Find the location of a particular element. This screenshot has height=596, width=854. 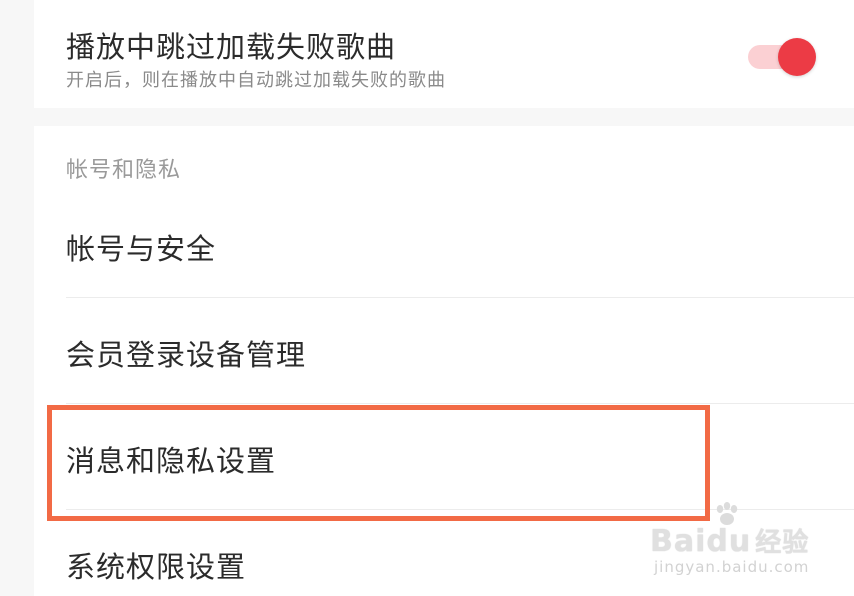

settings-item-account-security: 帐号与安全 is located at coordinates (141, 247).